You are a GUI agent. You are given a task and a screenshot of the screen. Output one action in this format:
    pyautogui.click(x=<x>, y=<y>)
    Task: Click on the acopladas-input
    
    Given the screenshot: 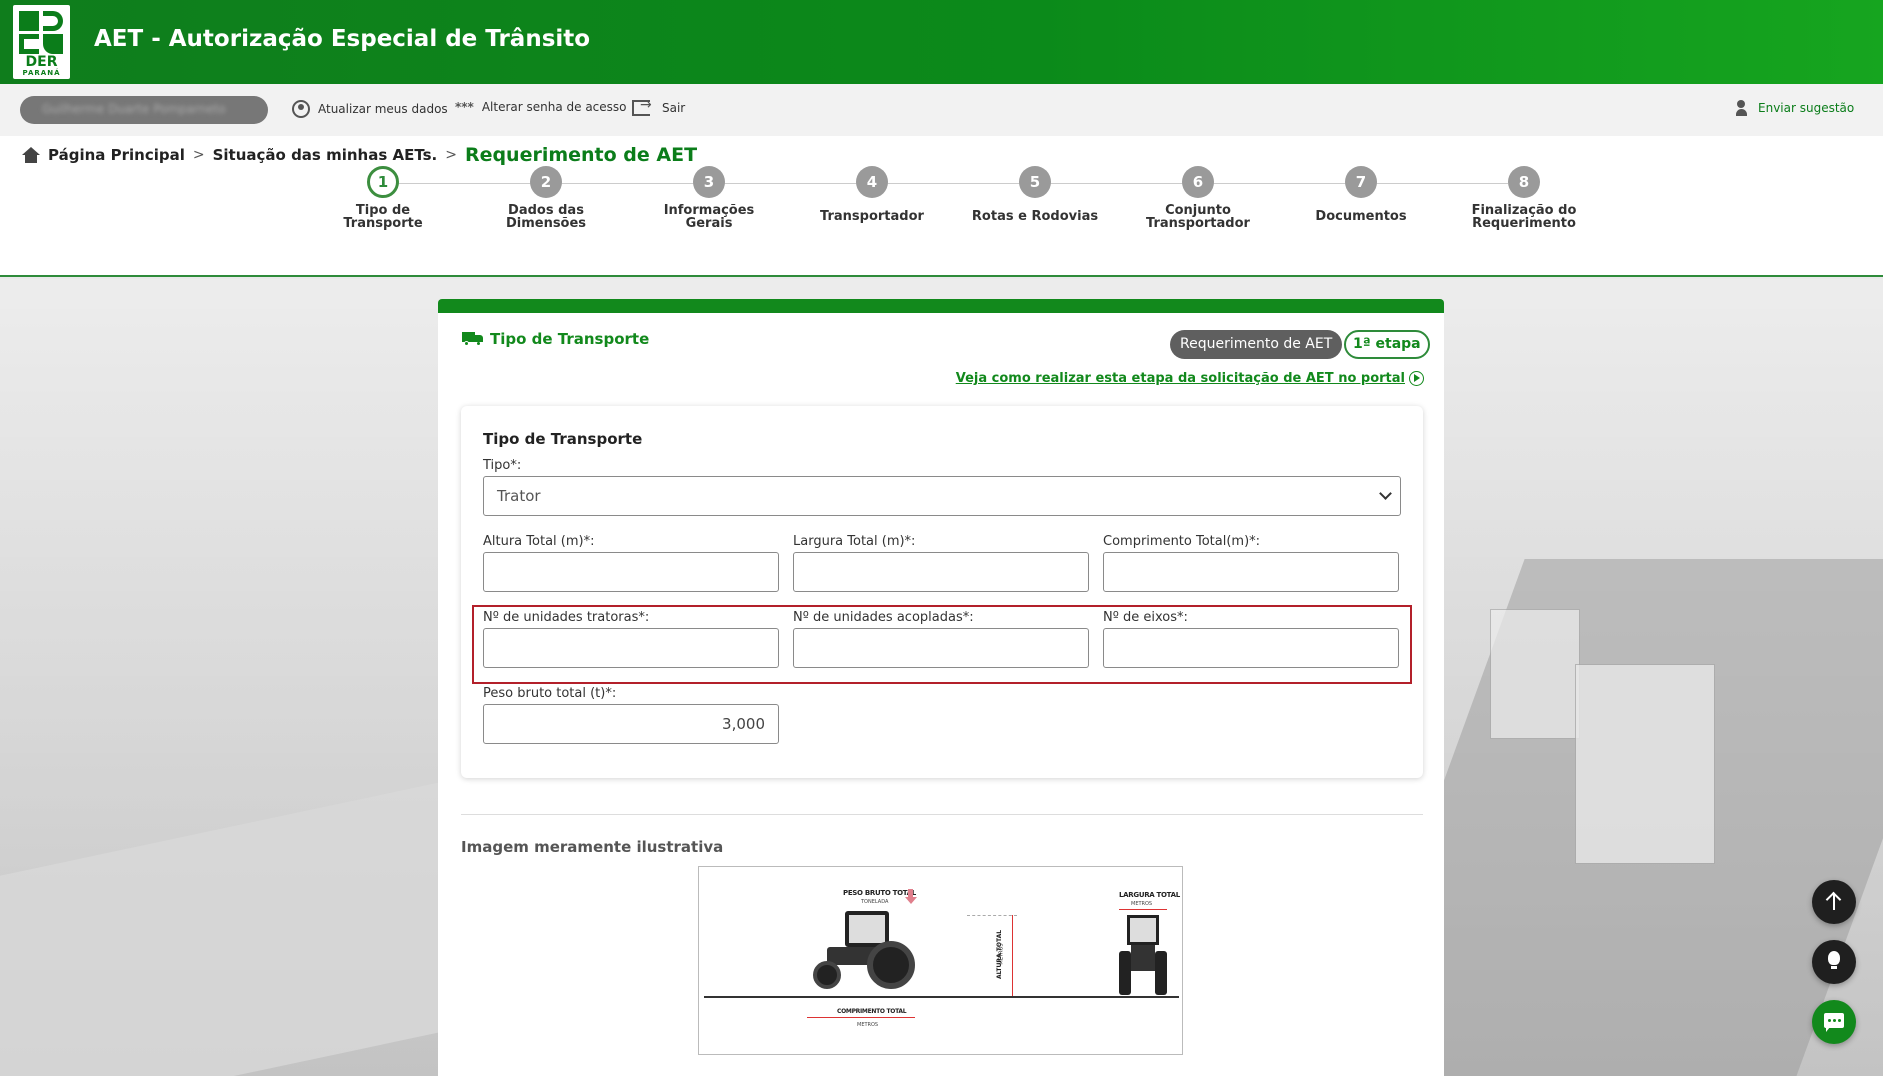 What is the action you would take?
    pyautogui.click(x=941, y=648)
    